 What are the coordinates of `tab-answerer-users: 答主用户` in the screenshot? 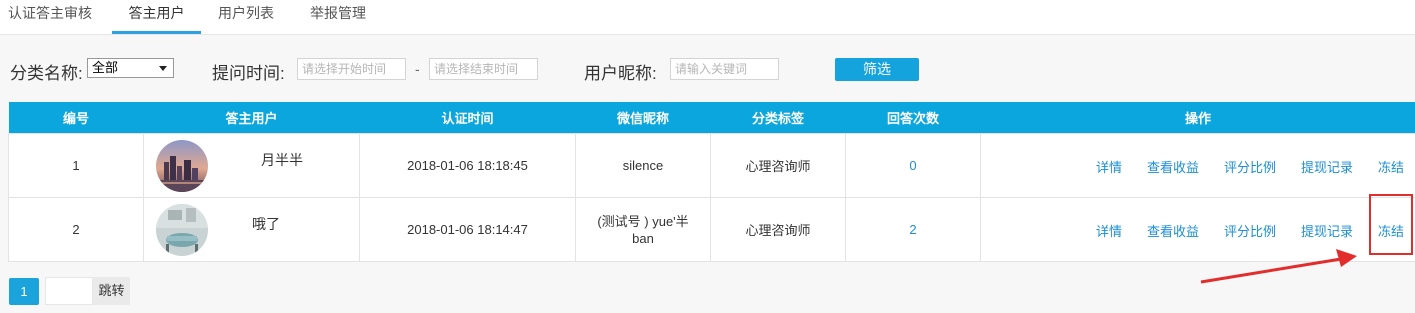 It's located at (156, 17).